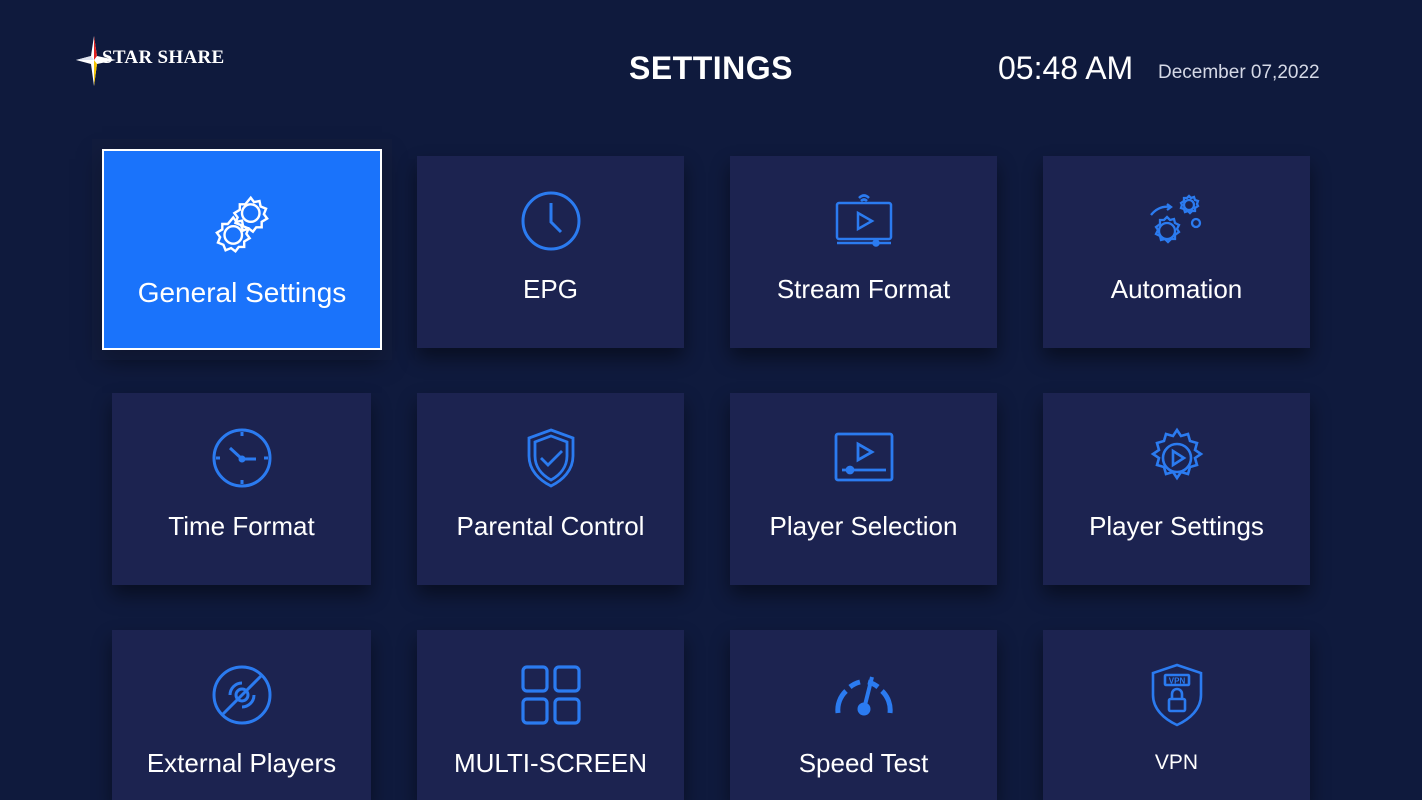 The width and height of the screenshot is (1422, 800). I want to click on tile-speed-test: Speed Test, so click(863, 715).